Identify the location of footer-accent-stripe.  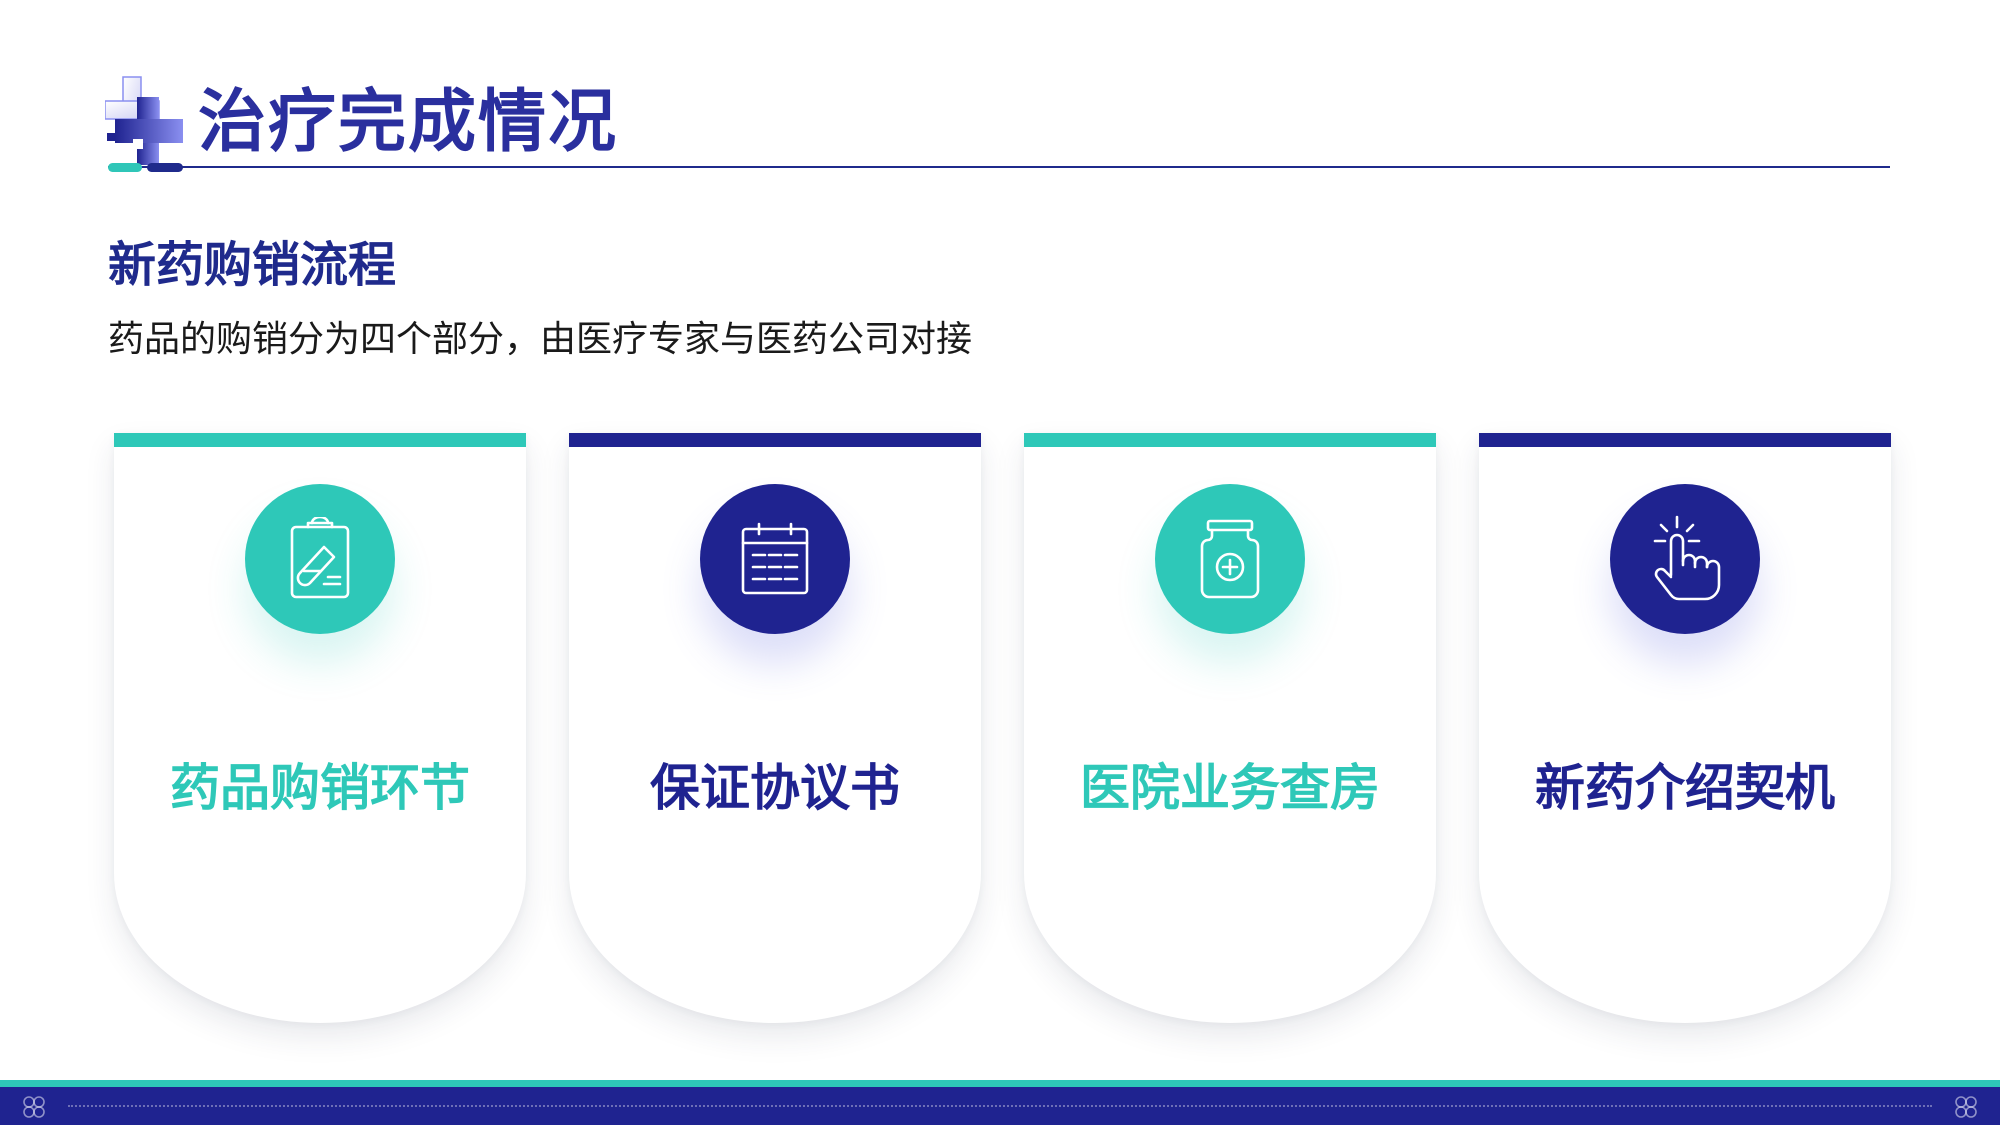
(1000, 1083).